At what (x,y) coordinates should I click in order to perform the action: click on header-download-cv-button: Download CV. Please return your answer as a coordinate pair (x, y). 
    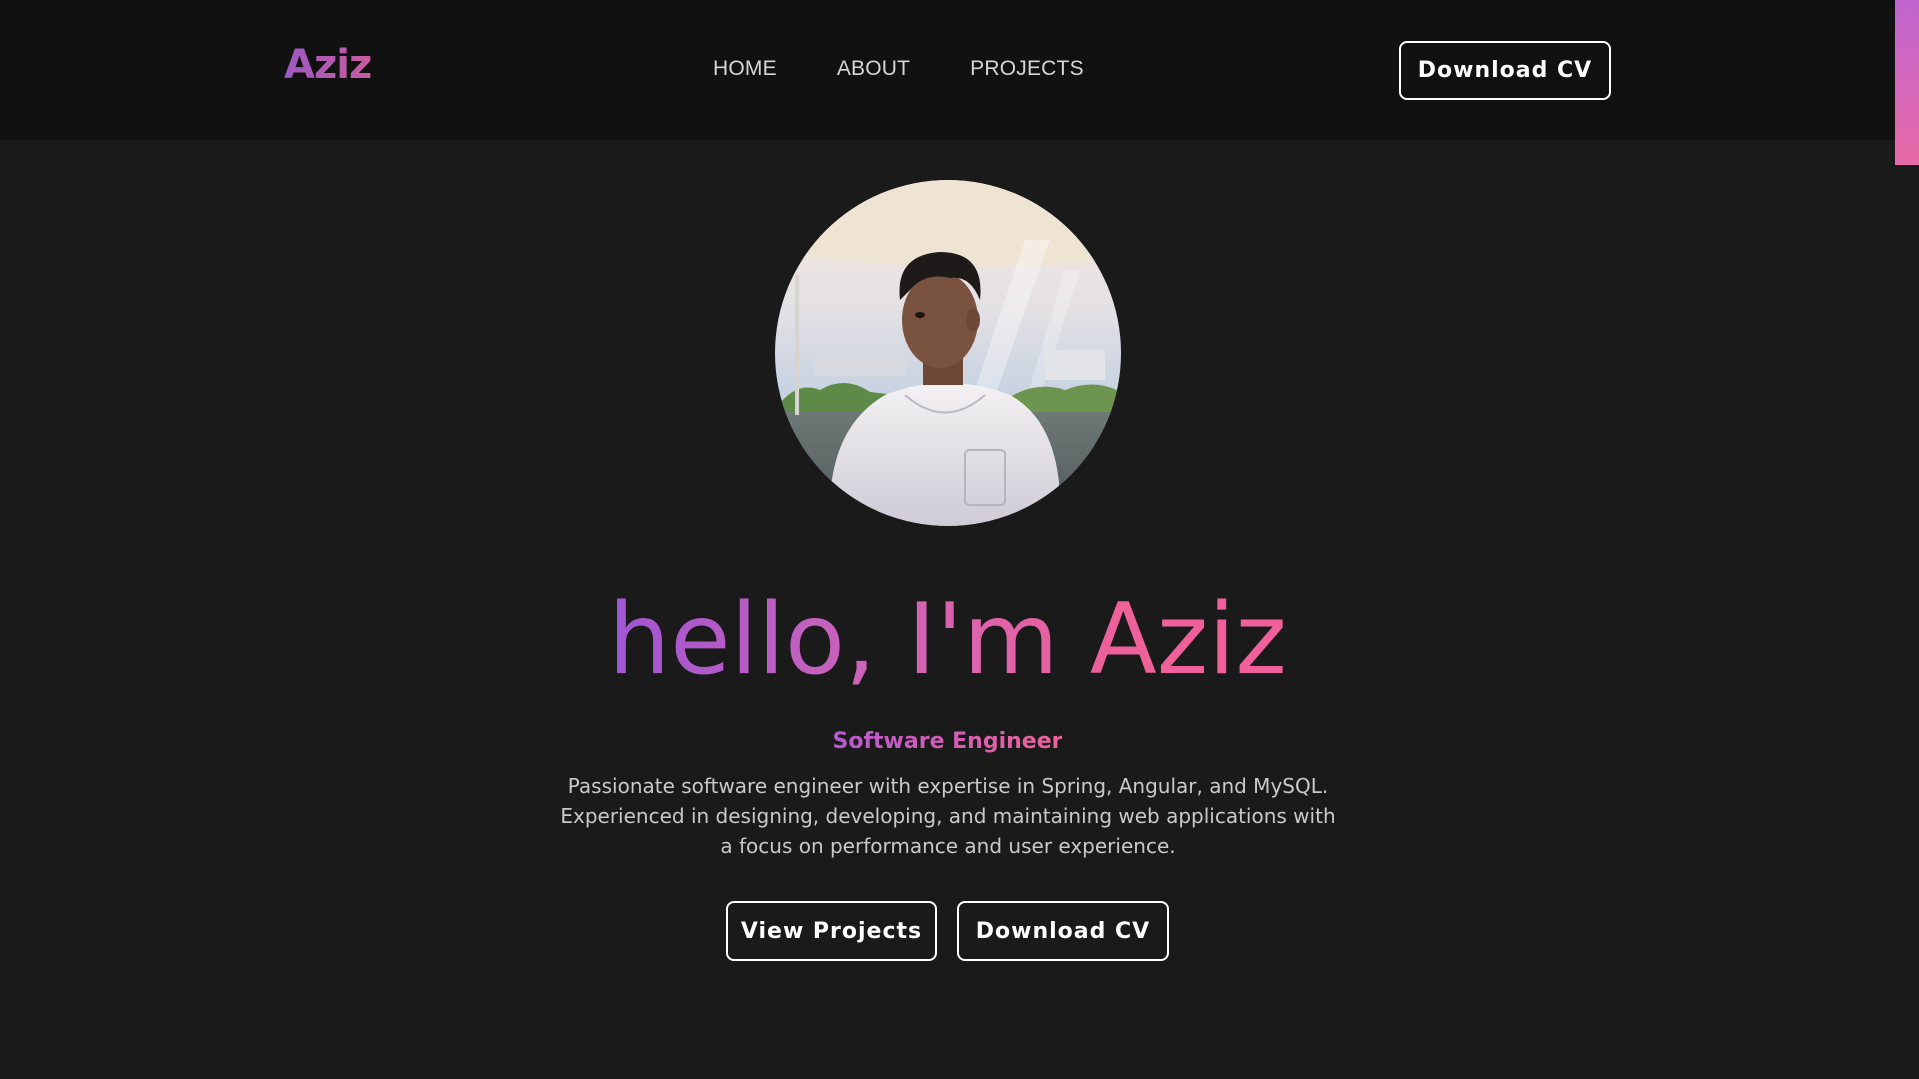
    Looking at the image, I should click on (1505, 70).